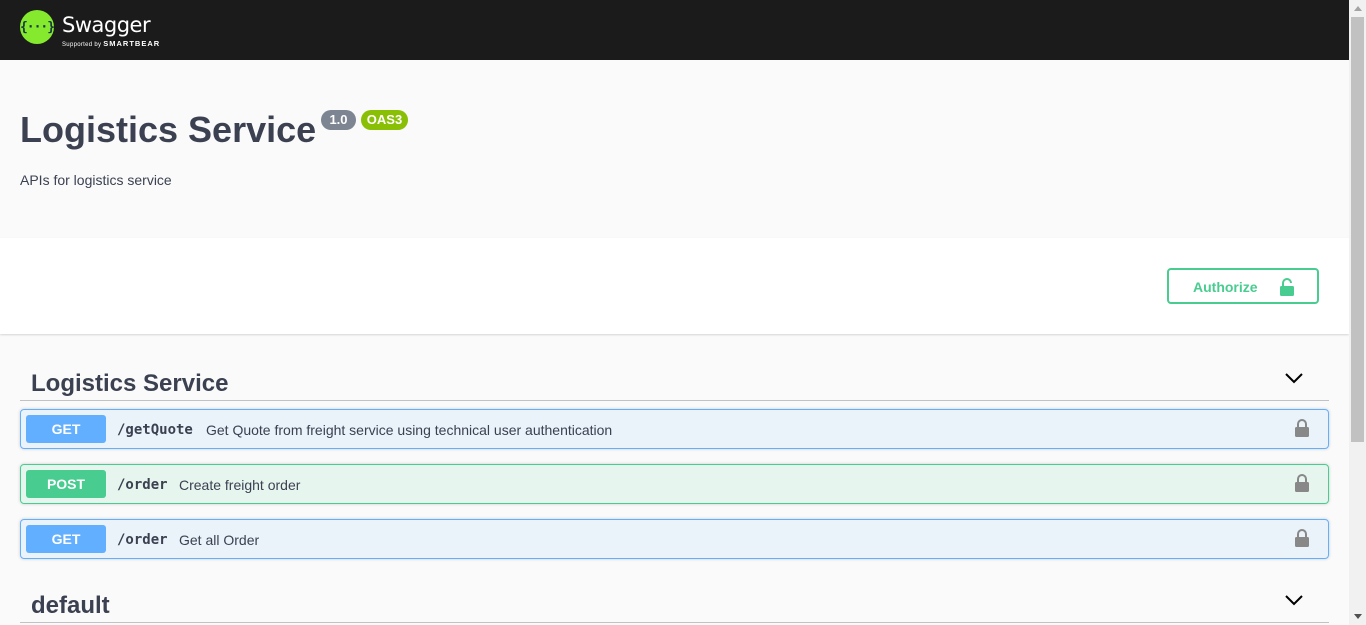 The image size is (1366, 625). I want to click on version-badge: 1.0, so click(338, 120).